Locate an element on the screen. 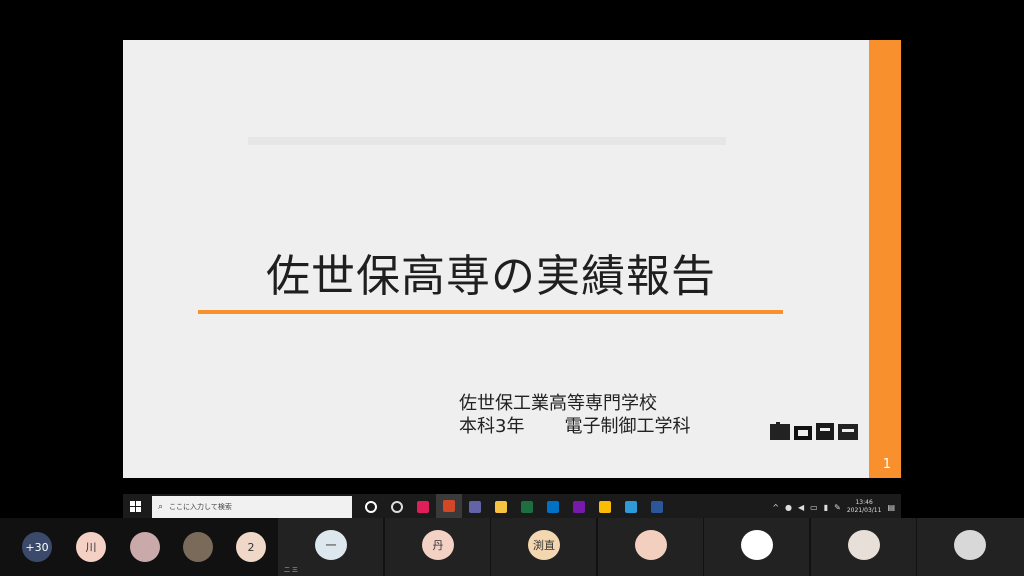 The height and width of the screenshot is (576, 1024). volume-icon: ◀ is located at coordinates (801, 507).